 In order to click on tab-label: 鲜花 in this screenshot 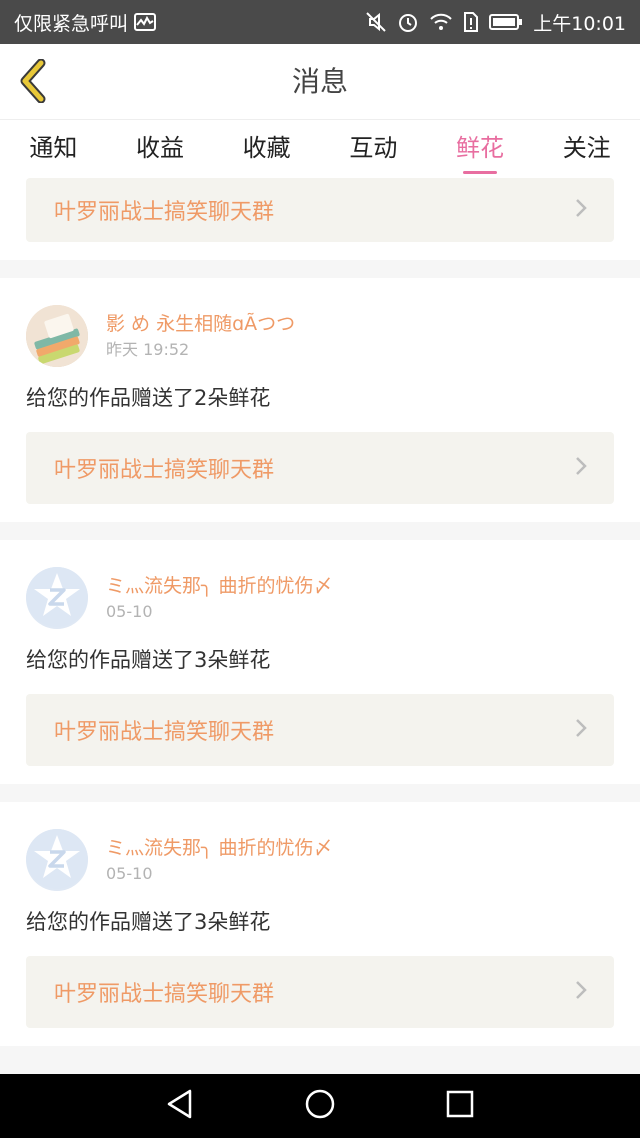, I will do `click(480, 148)`.